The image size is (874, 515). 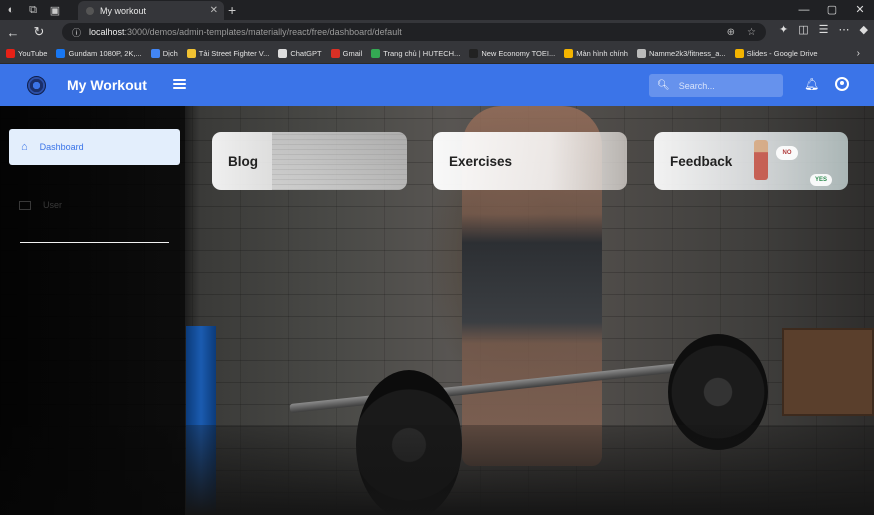 What do you see at coordinates (821, 180) in the screenshot?
I see `yes-badge: YES` at bounding box center [821, 180].